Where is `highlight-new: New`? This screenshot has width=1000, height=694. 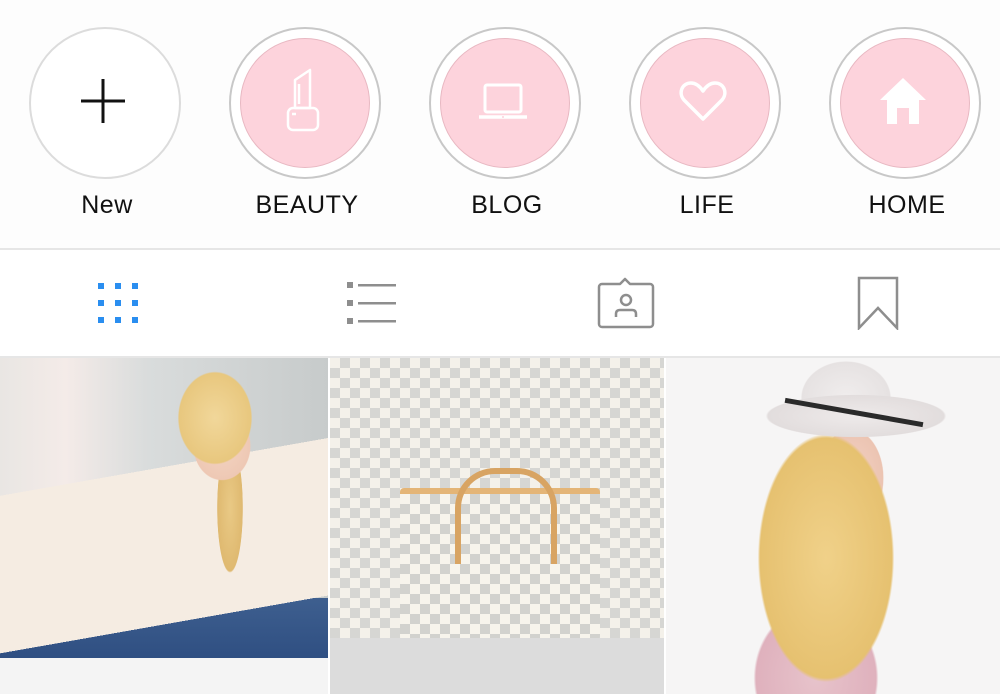 highlight-new: New is located at coordinates (107, 130).